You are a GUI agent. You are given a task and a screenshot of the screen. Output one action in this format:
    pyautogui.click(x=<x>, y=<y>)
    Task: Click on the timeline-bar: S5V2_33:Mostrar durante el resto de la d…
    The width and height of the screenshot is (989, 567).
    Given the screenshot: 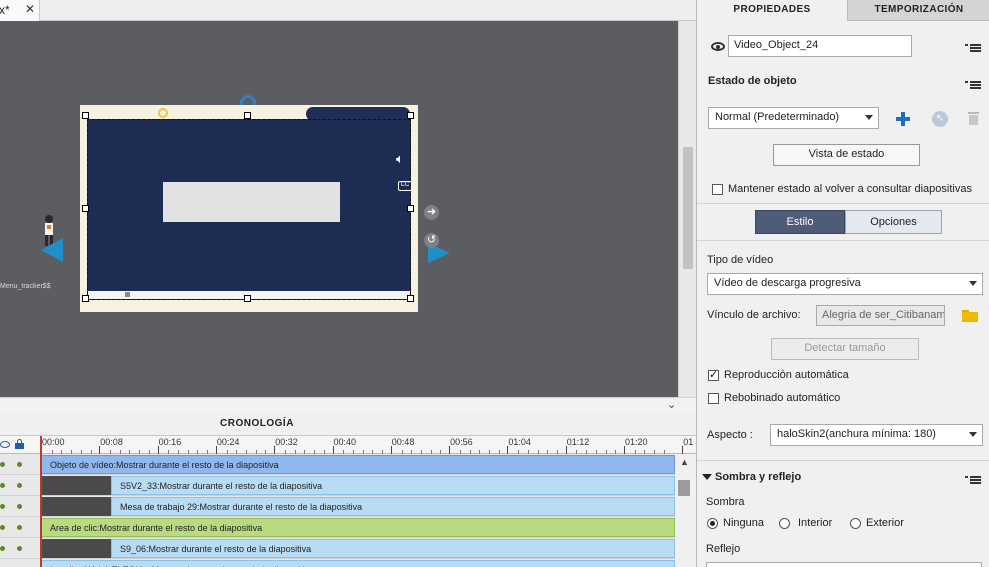 What is the action you would take?
    pyautogui.click(x=393, y=485)
    